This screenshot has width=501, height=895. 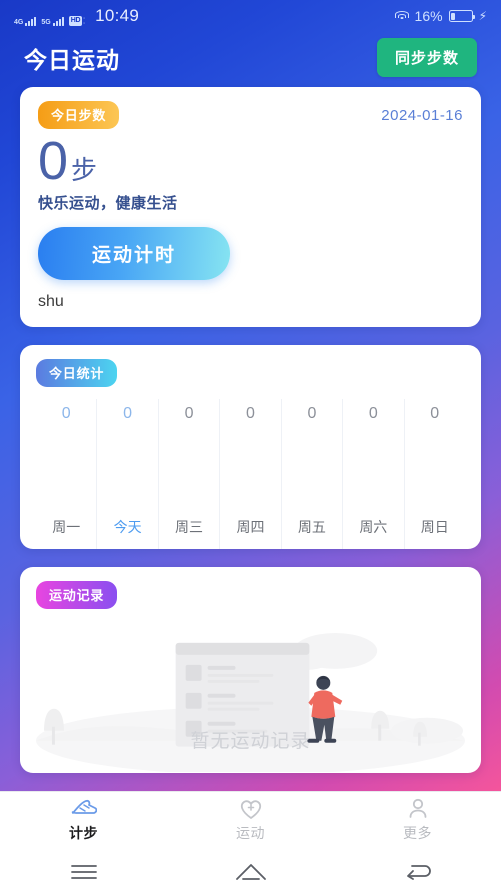 What do you see at coordinates (250, 161) in the screenshot?
I see `steps-count-row: 0 步` at bounding box center [250, 161].